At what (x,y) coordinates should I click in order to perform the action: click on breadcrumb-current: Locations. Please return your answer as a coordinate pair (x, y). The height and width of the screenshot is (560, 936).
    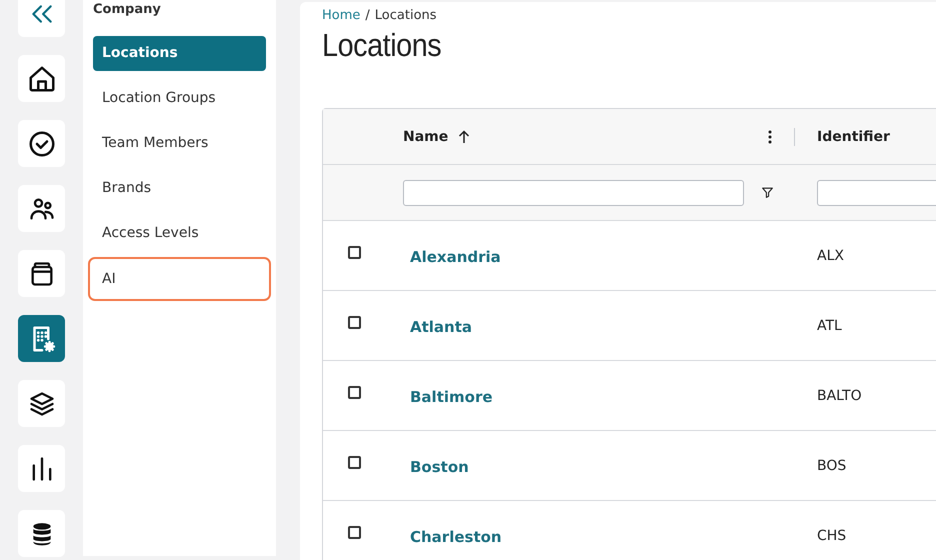
    Looking at the image, I should click on (405, 15).